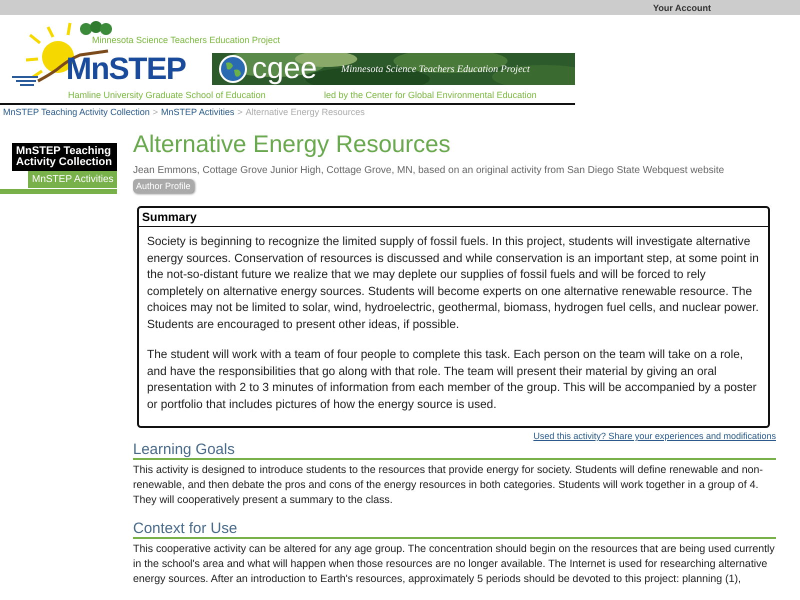 The width and height of the screenshot is (800, 600). I want to click on account-link: Your Account, so click(682, 7).